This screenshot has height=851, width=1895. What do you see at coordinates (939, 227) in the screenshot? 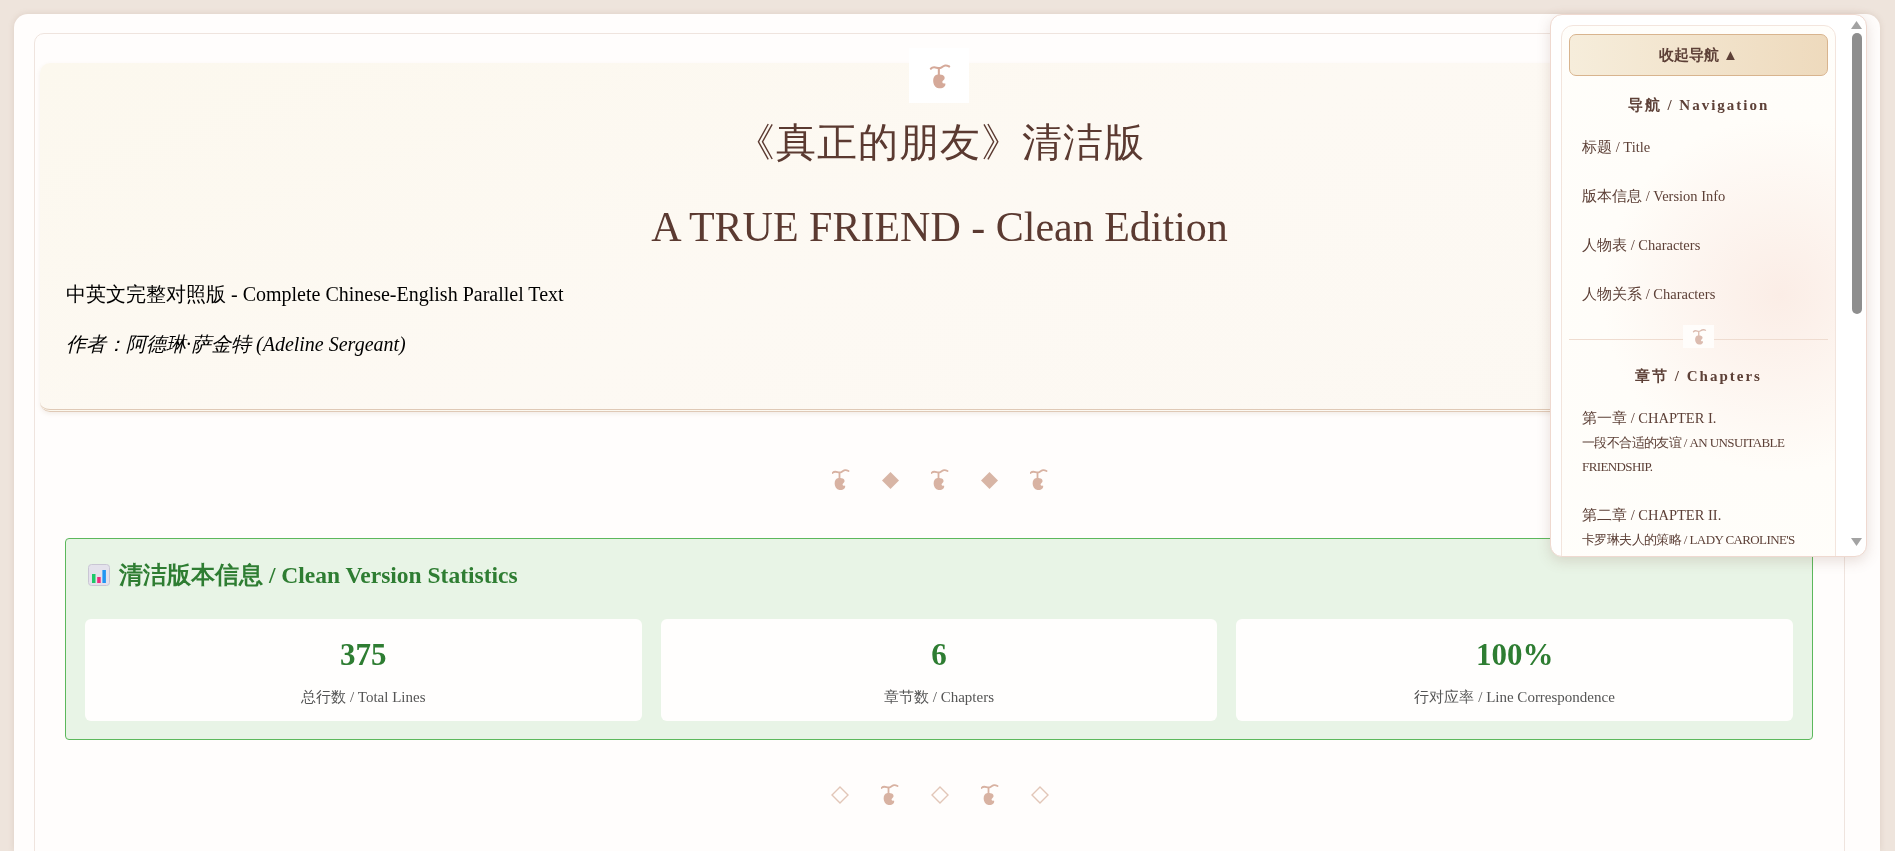
I see `english-title: A TRUE FRIEND - Clean Edition` at bounding box center [939, 227].